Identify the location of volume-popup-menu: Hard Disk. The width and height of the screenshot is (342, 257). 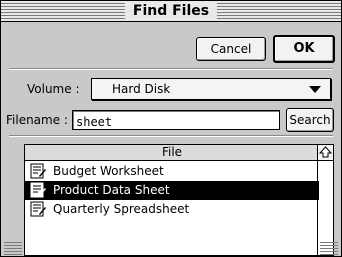
(211, 89).